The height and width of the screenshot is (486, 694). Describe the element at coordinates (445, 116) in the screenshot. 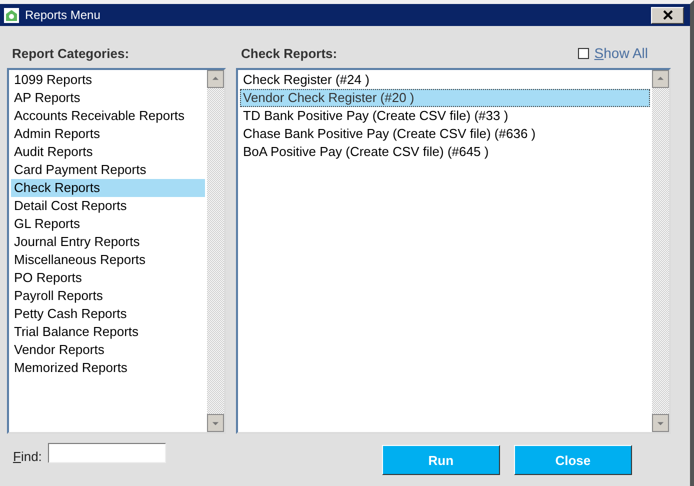

I see `list-item: TD Bank Positive Pay (Create CSV file) (#33 )` at that location.